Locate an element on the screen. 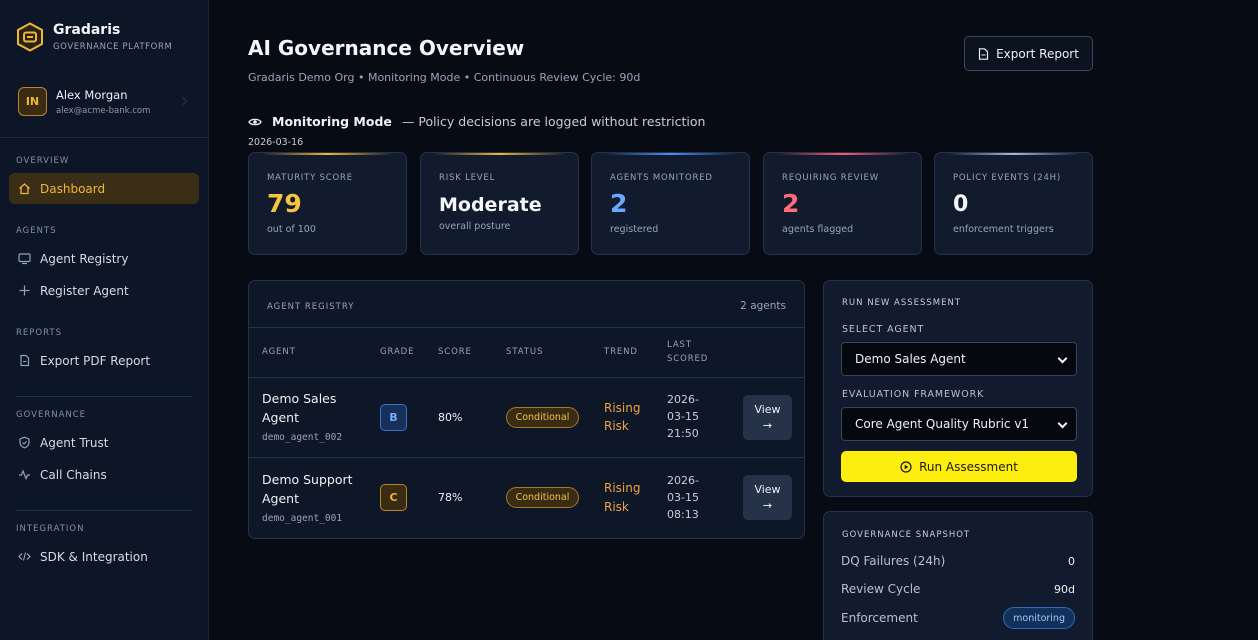 This screenshot has width=1258, height=640. stat-card-agents-monitored: AGENTS MONITORED 2 registered is located at coordinates (670, 203).